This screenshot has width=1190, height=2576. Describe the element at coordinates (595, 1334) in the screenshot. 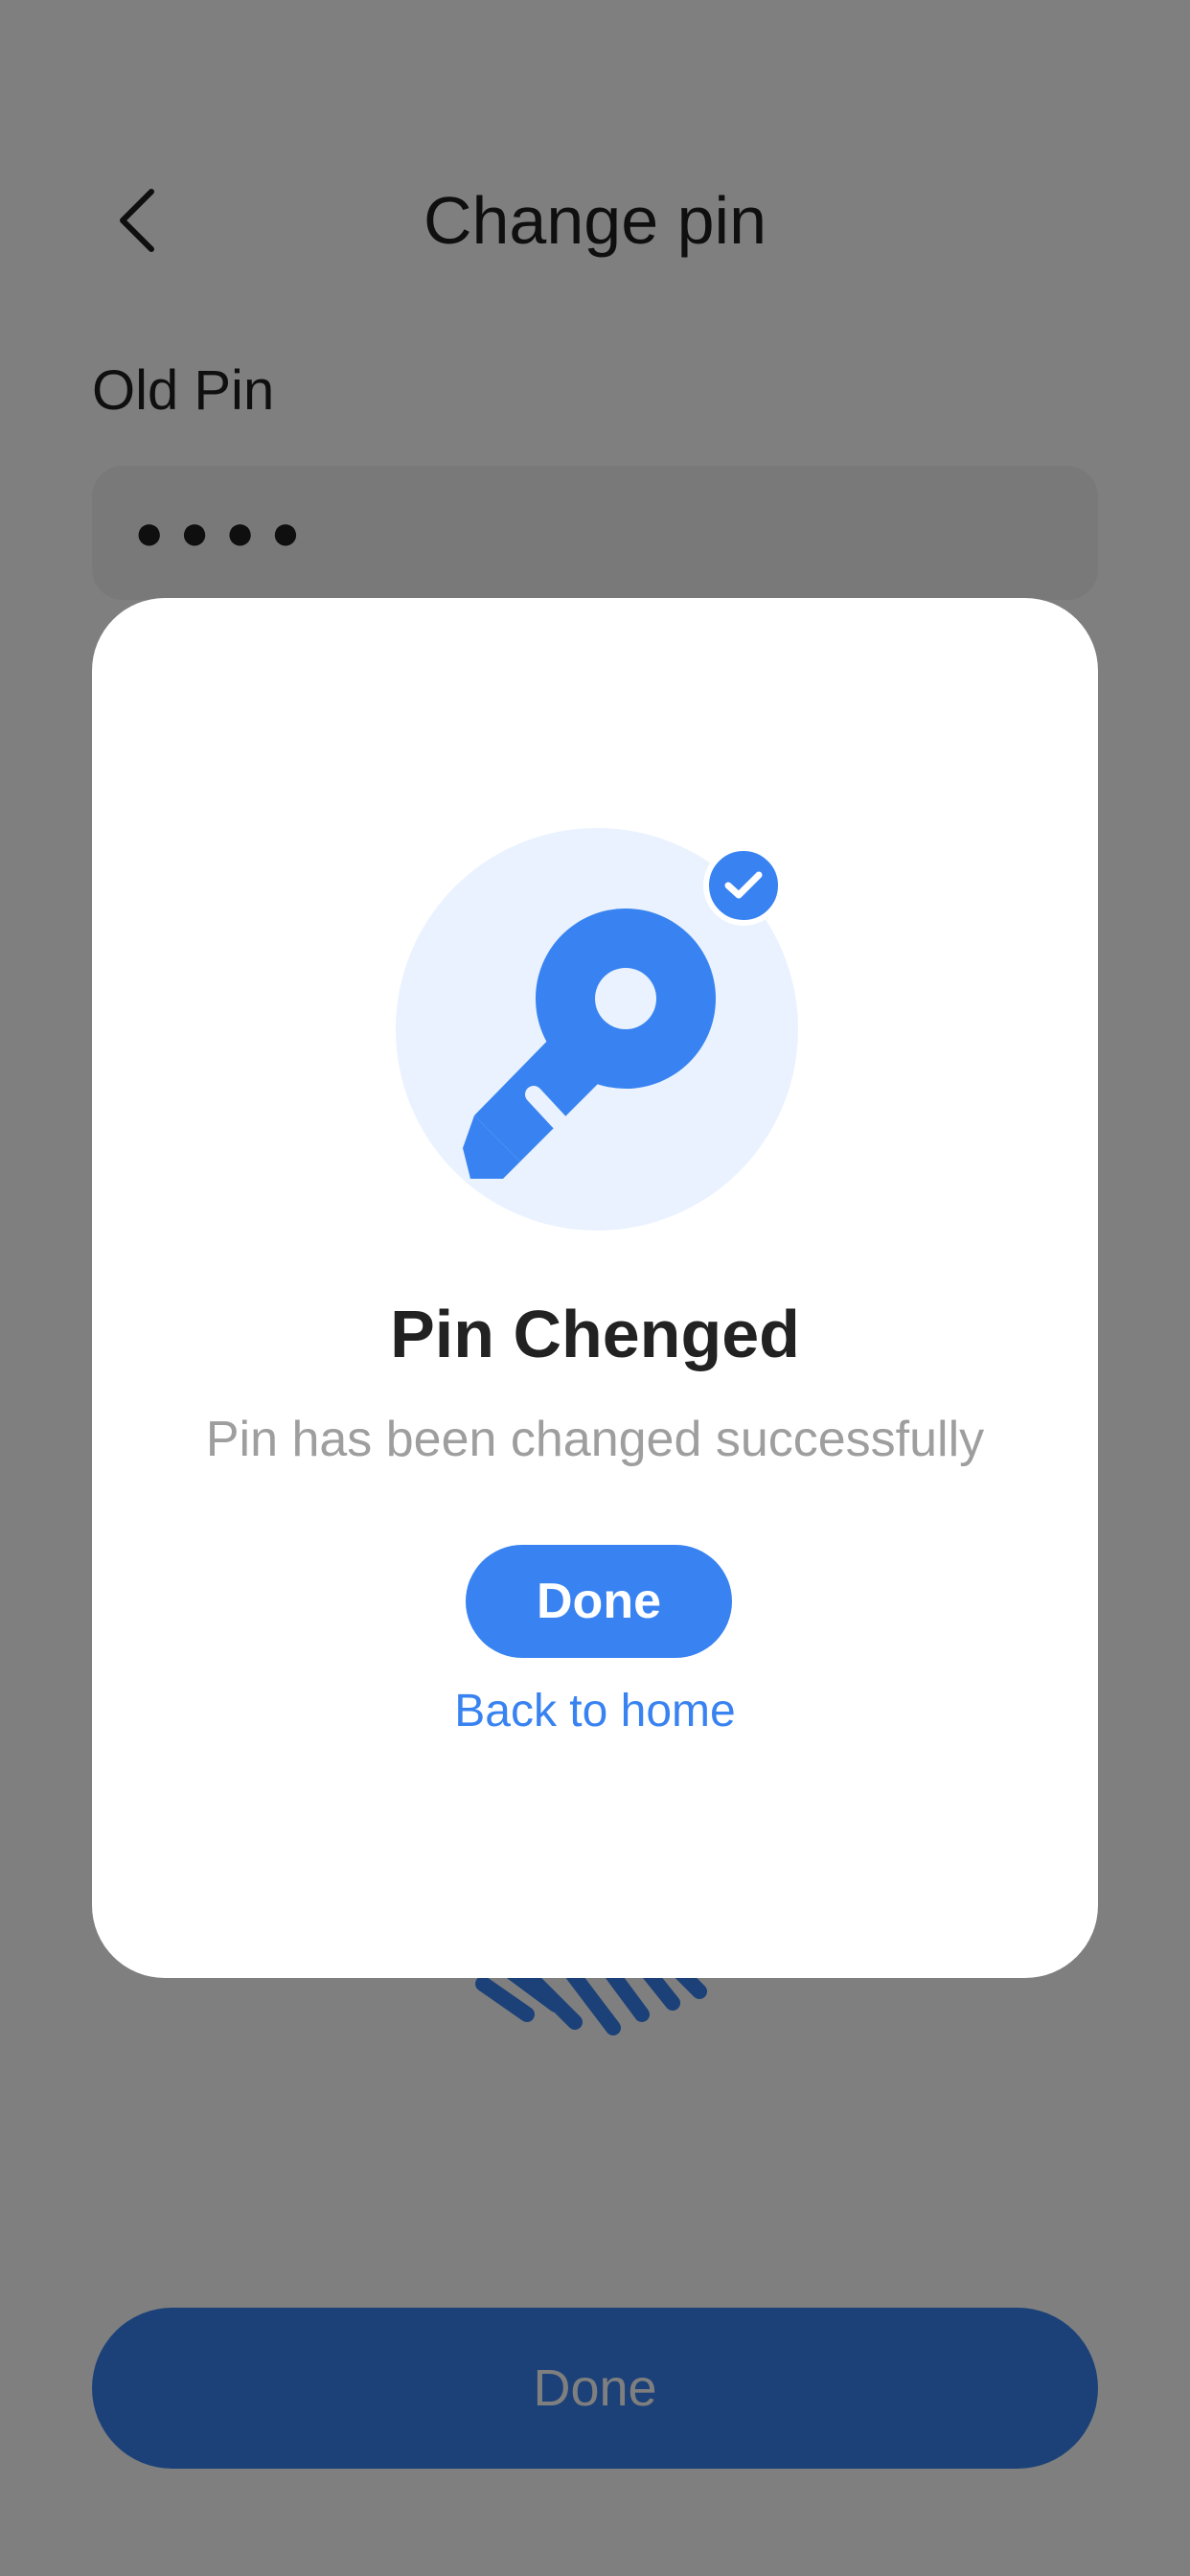

I see `modal-title: Pin Chenged` at that location.